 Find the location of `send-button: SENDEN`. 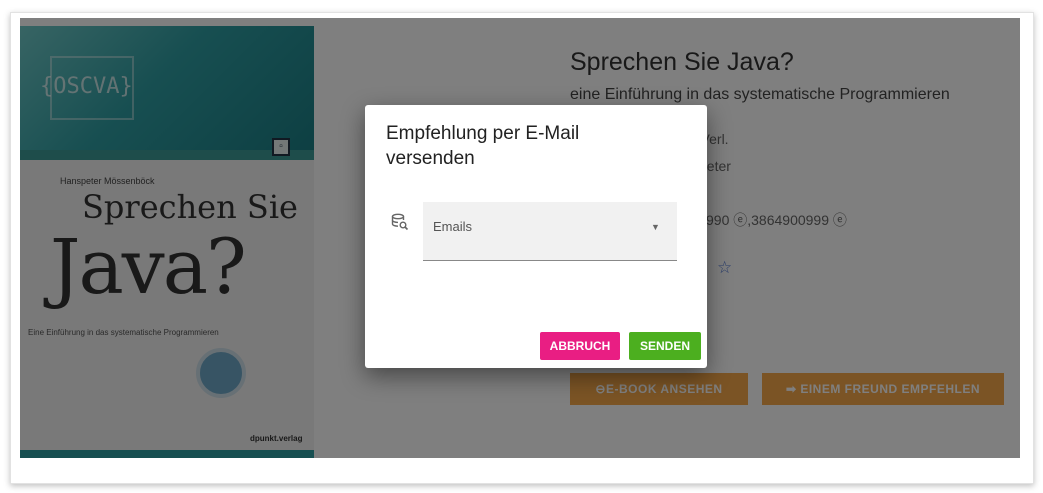

send-button: SENDEN is located at coordinates (665, 346).